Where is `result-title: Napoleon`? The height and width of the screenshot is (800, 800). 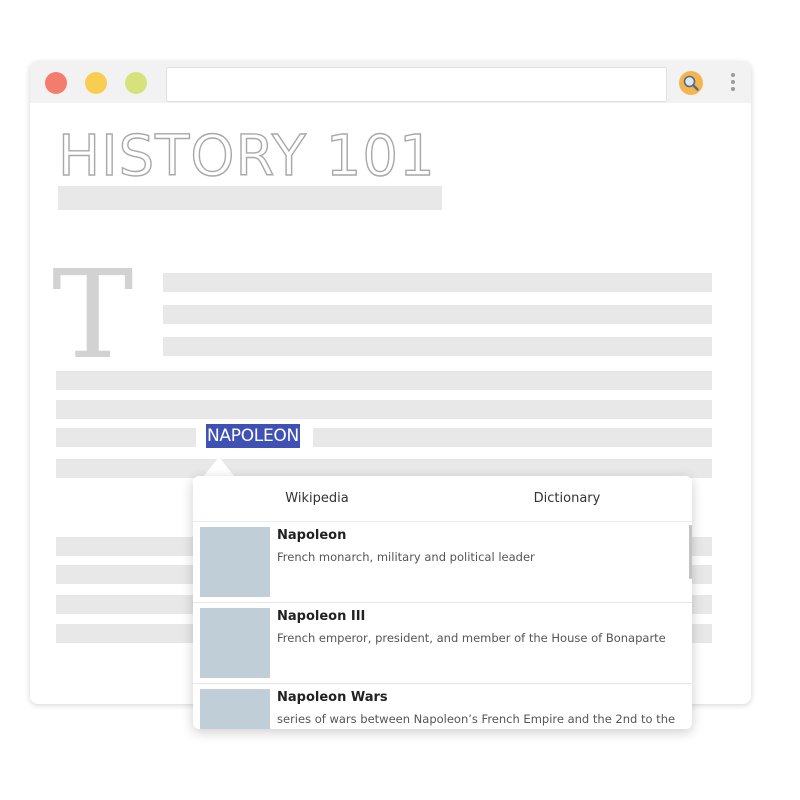 result-title: Napoleon is located at coordinates (312, 535).